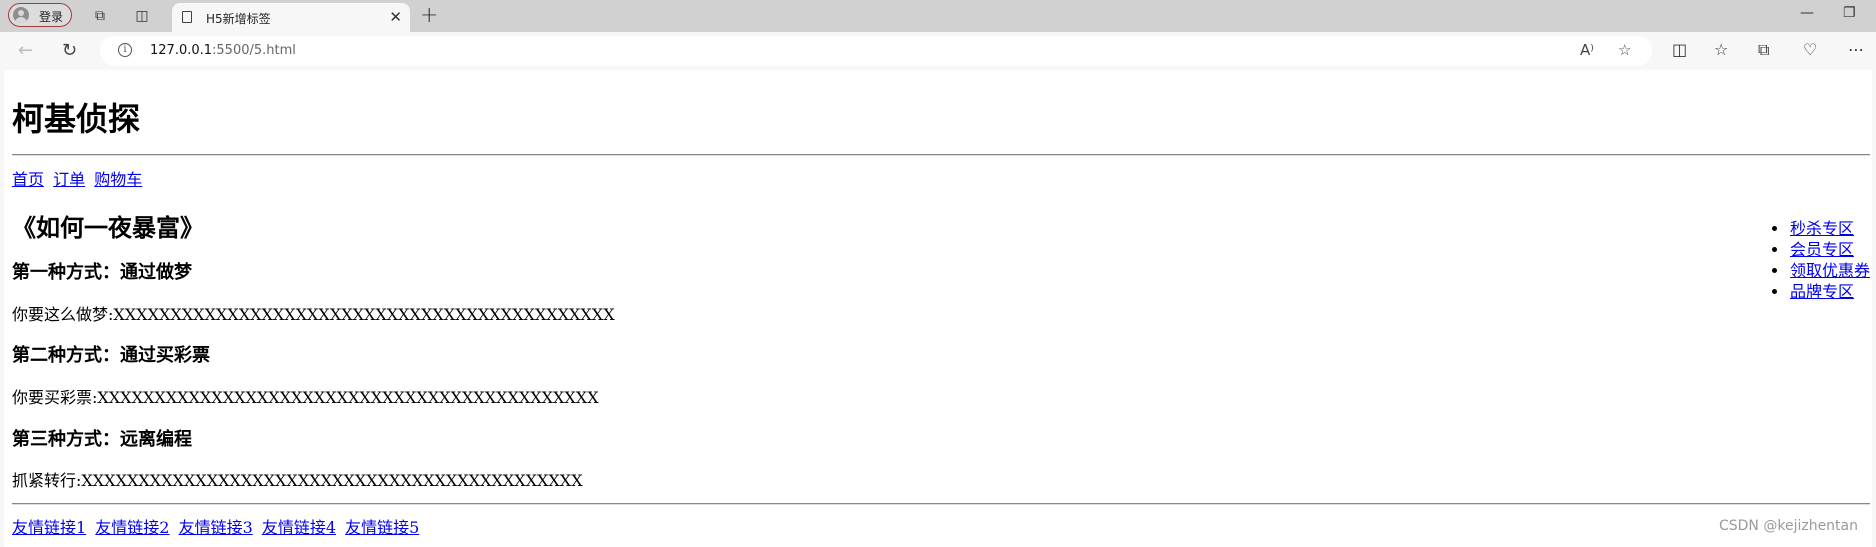 The image size is (1876, 547). Describe the element at coordinates (876, 51) in the screenshot. I see `address-bar: i 127.0.0.1:5500/5.html A⁾ ☆` at that location.